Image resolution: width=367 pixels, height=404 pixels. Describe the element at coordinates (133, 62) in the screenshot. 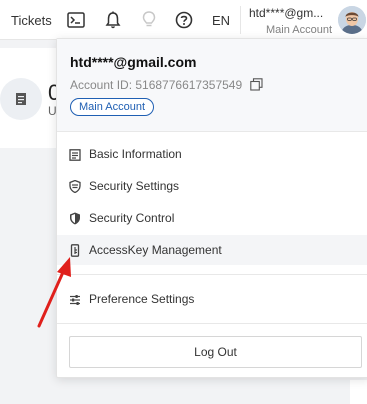

I see `account-email: htd****@gmail.com` at that location.